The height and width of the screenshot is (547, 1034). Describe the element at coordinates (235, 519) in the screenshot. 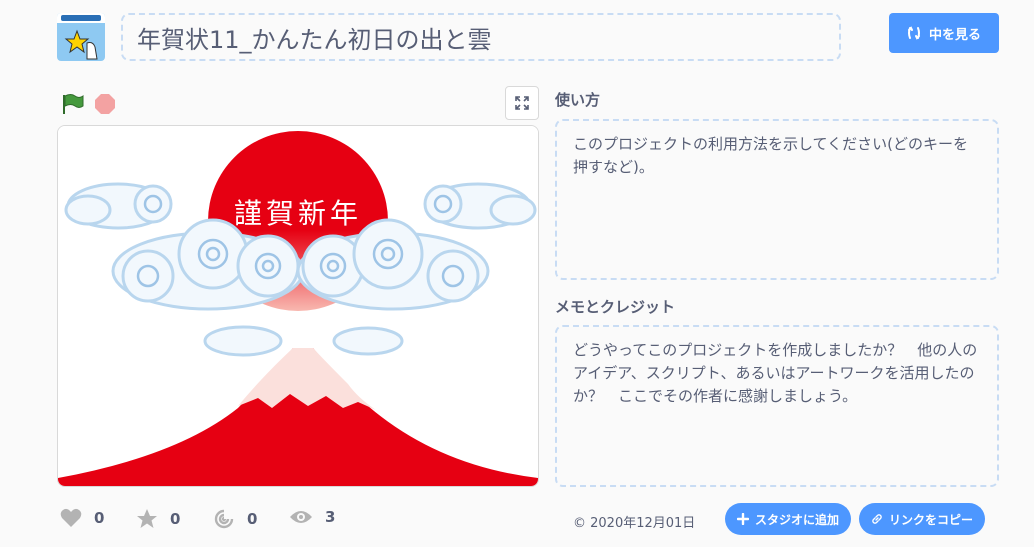

I see `remix-stat: 0` at that location.